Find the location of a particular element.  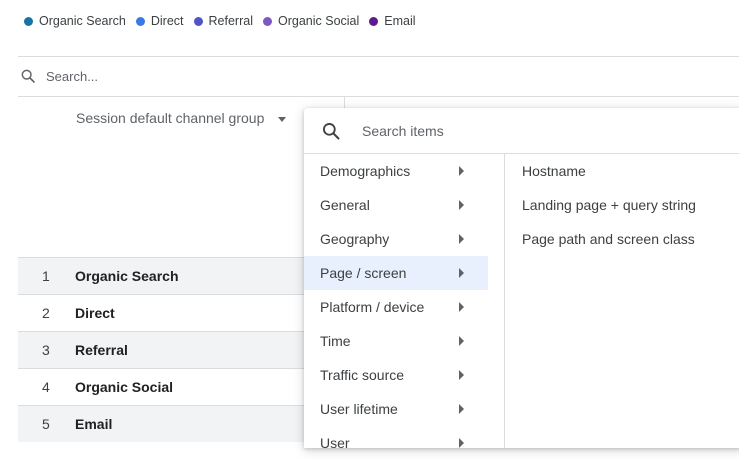

category-label: Demographics is located at coordinates (365, 171).